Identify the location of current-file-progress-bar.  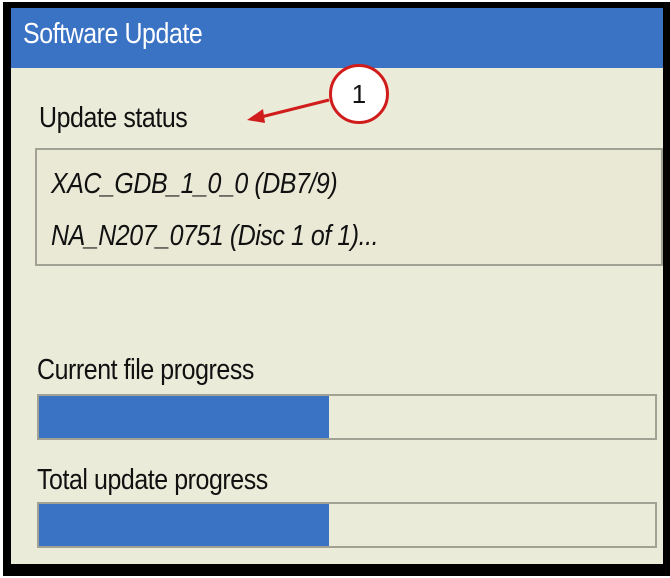
(347, 417).